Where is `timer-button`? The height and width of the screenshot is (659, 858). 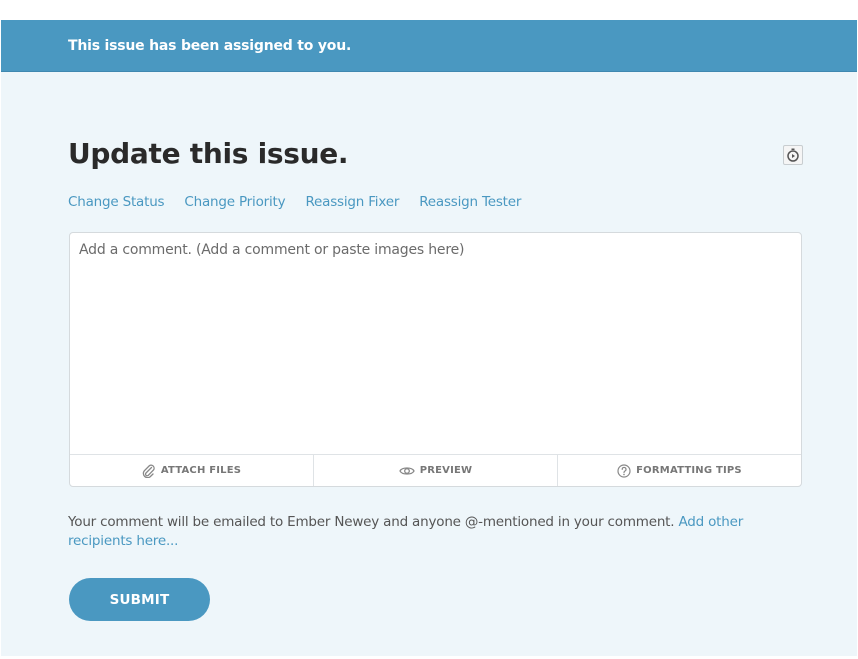
timer-button is located at coordinates (793, 155).